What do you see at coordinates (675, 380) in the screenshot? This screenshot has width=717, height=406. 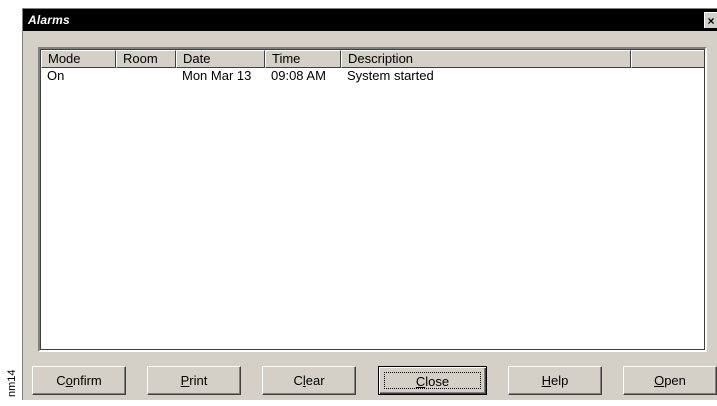 I see `open-label-after: pen` at bounding box center [675, 380].